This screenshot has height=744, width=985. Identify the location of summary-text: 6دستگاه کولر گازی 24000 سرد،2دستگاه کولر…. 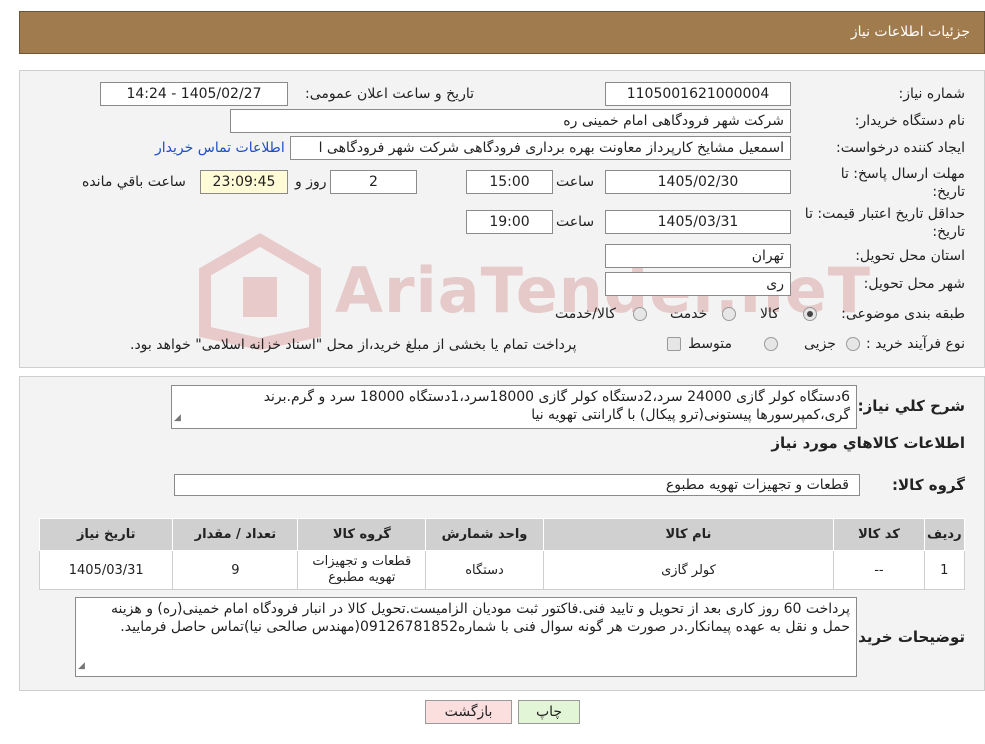
(556, 406).